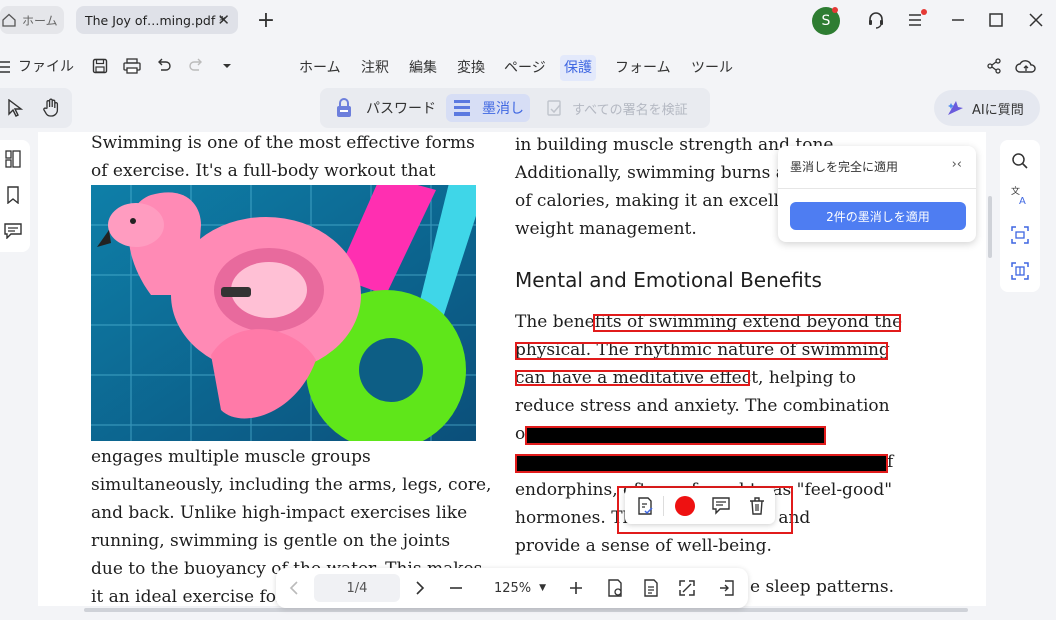  I want to click on thumbnails-icon, so click(13, 159).